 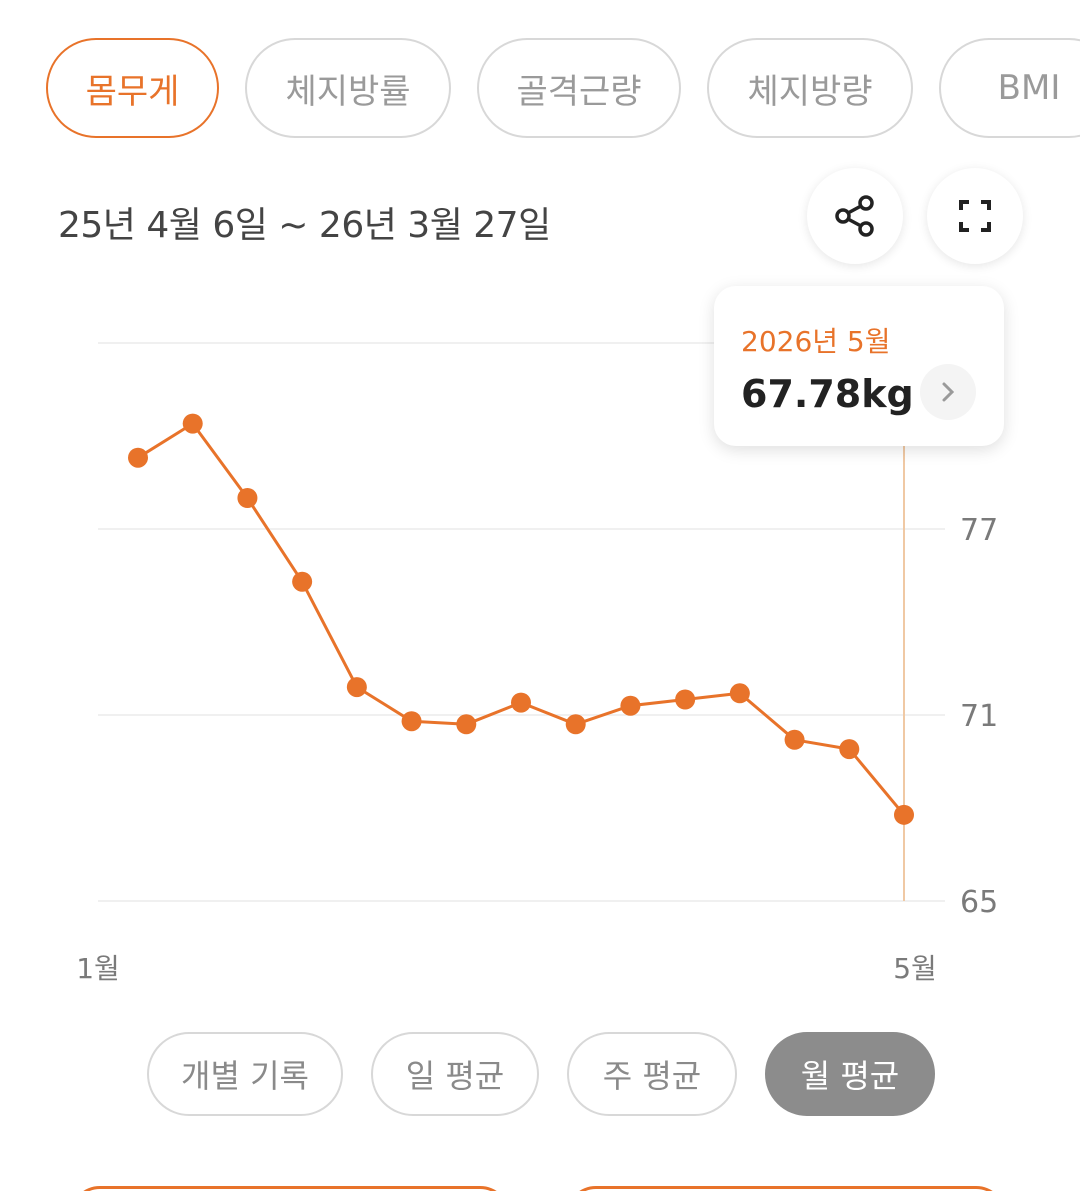 I want to click on mode-daily-average: 일 평균, so click(x=455, y=1074).